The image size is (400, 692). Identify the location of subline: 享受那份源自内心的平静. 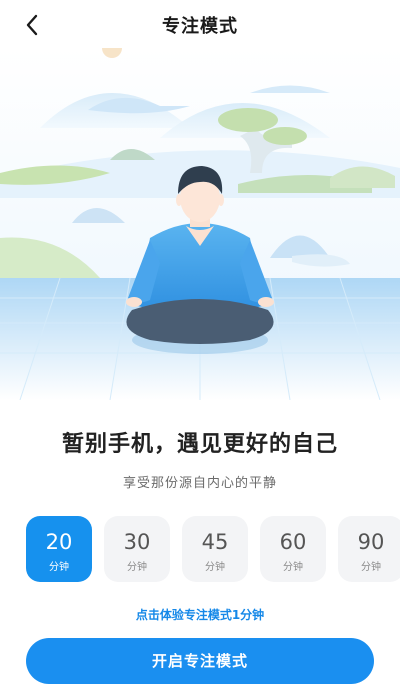
(199, 483).